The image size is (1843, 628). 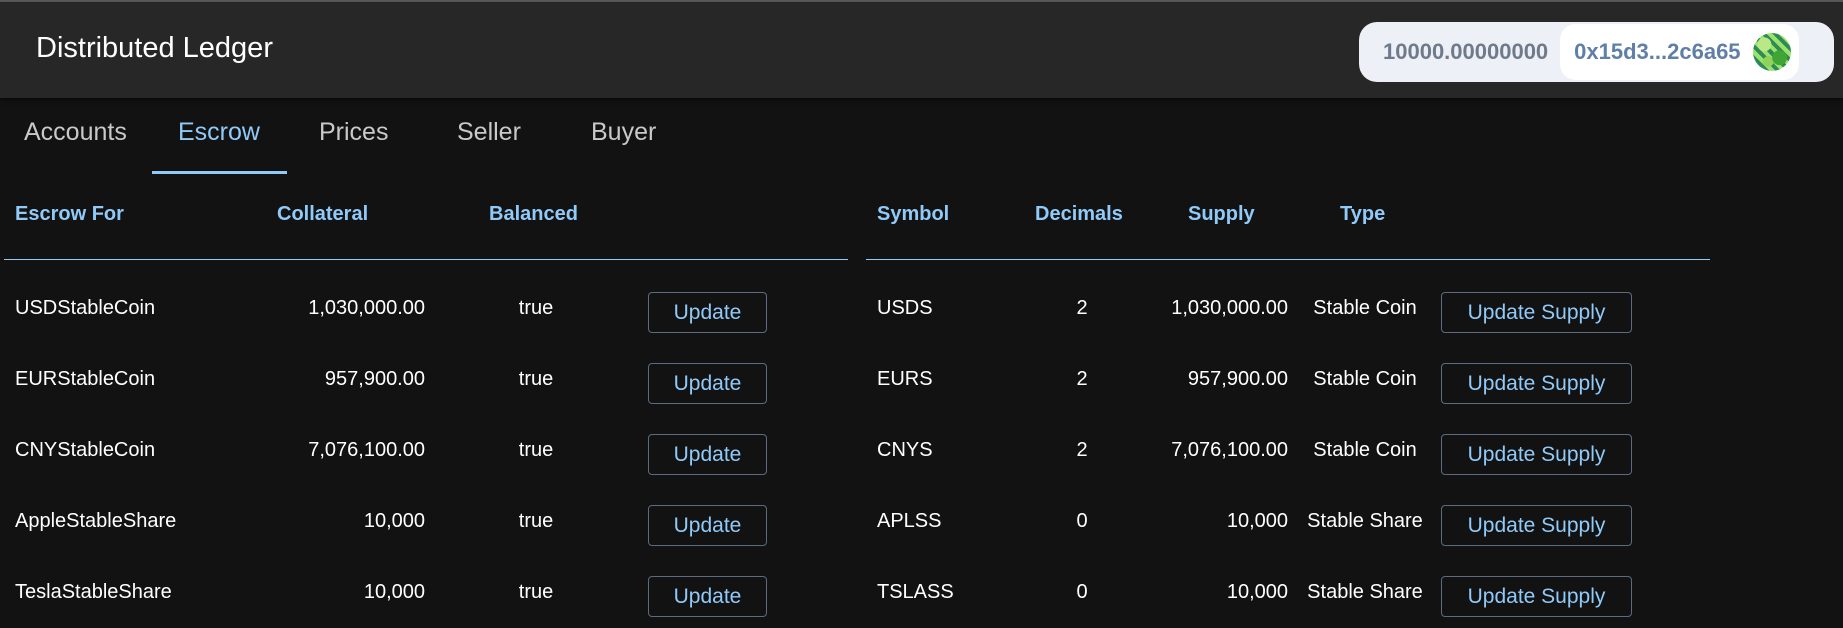 What do you see at coordinates (426, 259) in the screenshot?
I see `escrow-header-divider` at bounding box center [426, 259].